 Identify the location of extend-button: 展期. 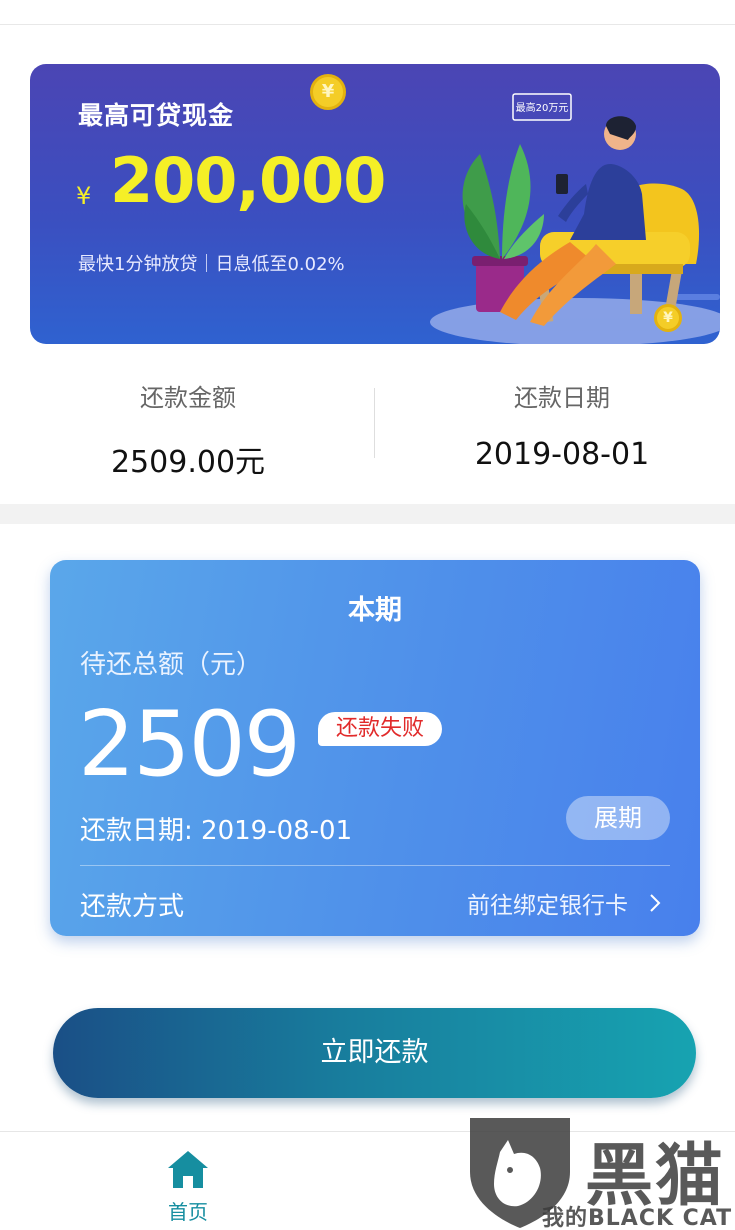
(618, 818).